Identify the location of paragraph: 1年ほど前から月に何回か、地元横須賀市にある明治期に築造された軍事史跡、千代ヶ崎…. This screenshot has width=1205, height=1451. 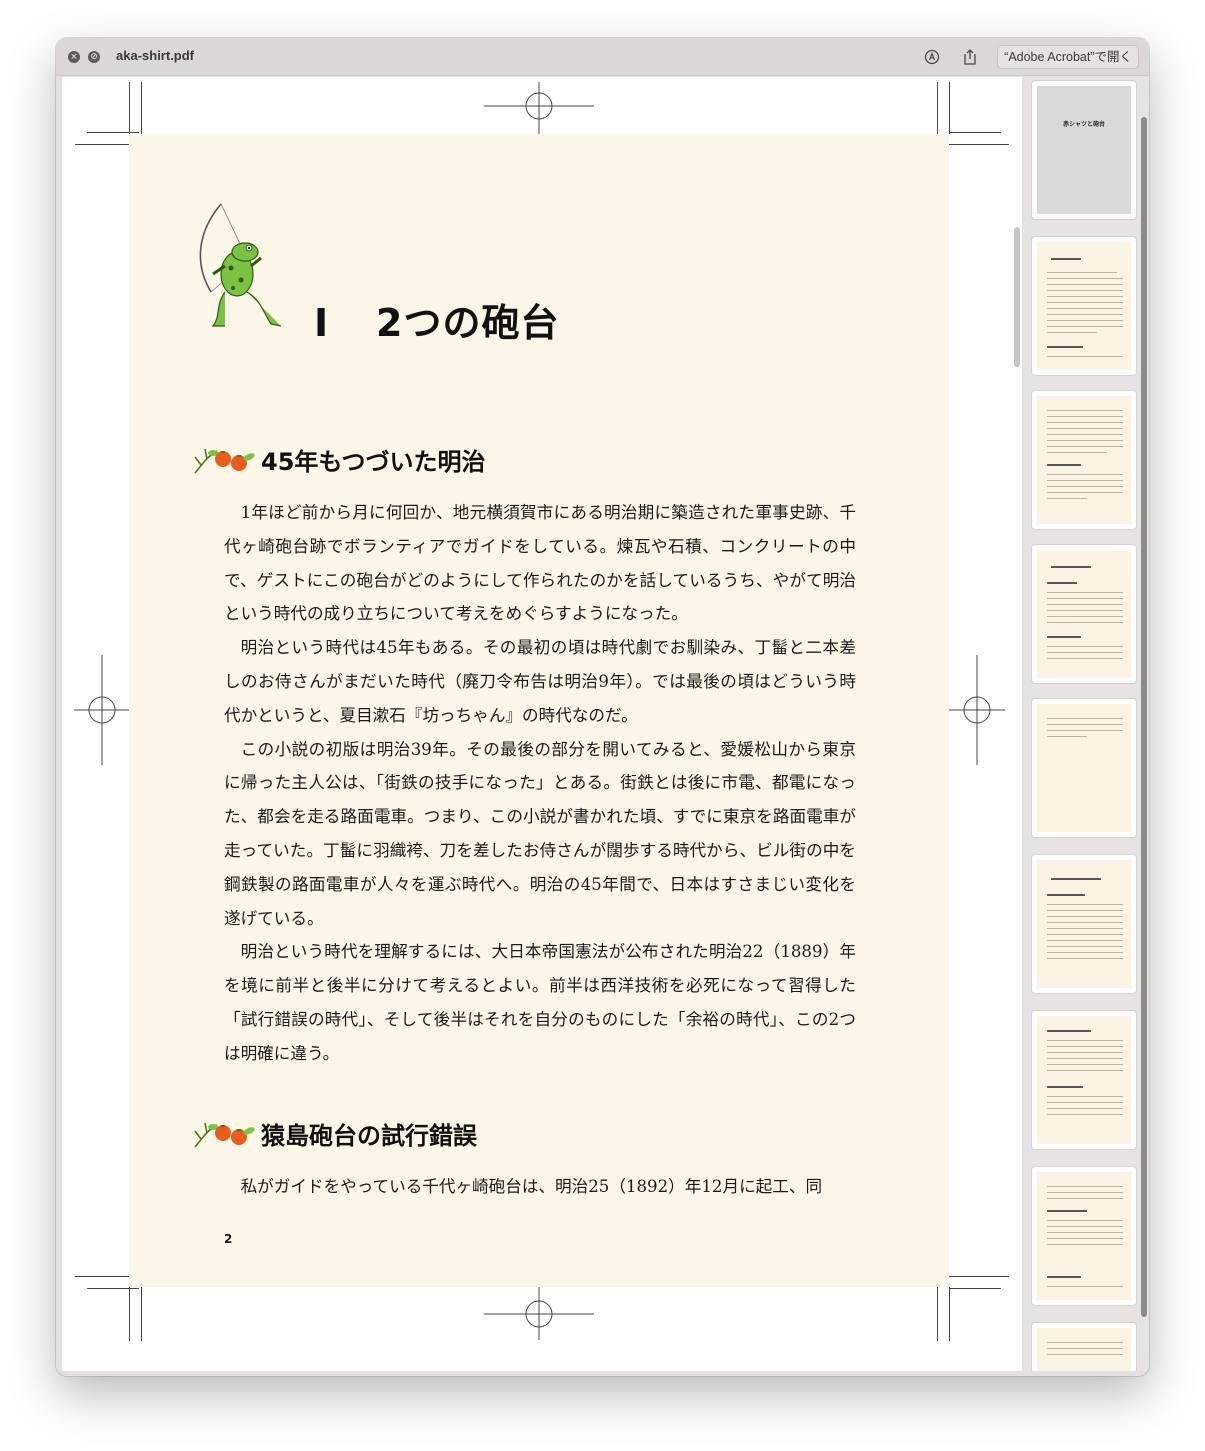
(540, 563).